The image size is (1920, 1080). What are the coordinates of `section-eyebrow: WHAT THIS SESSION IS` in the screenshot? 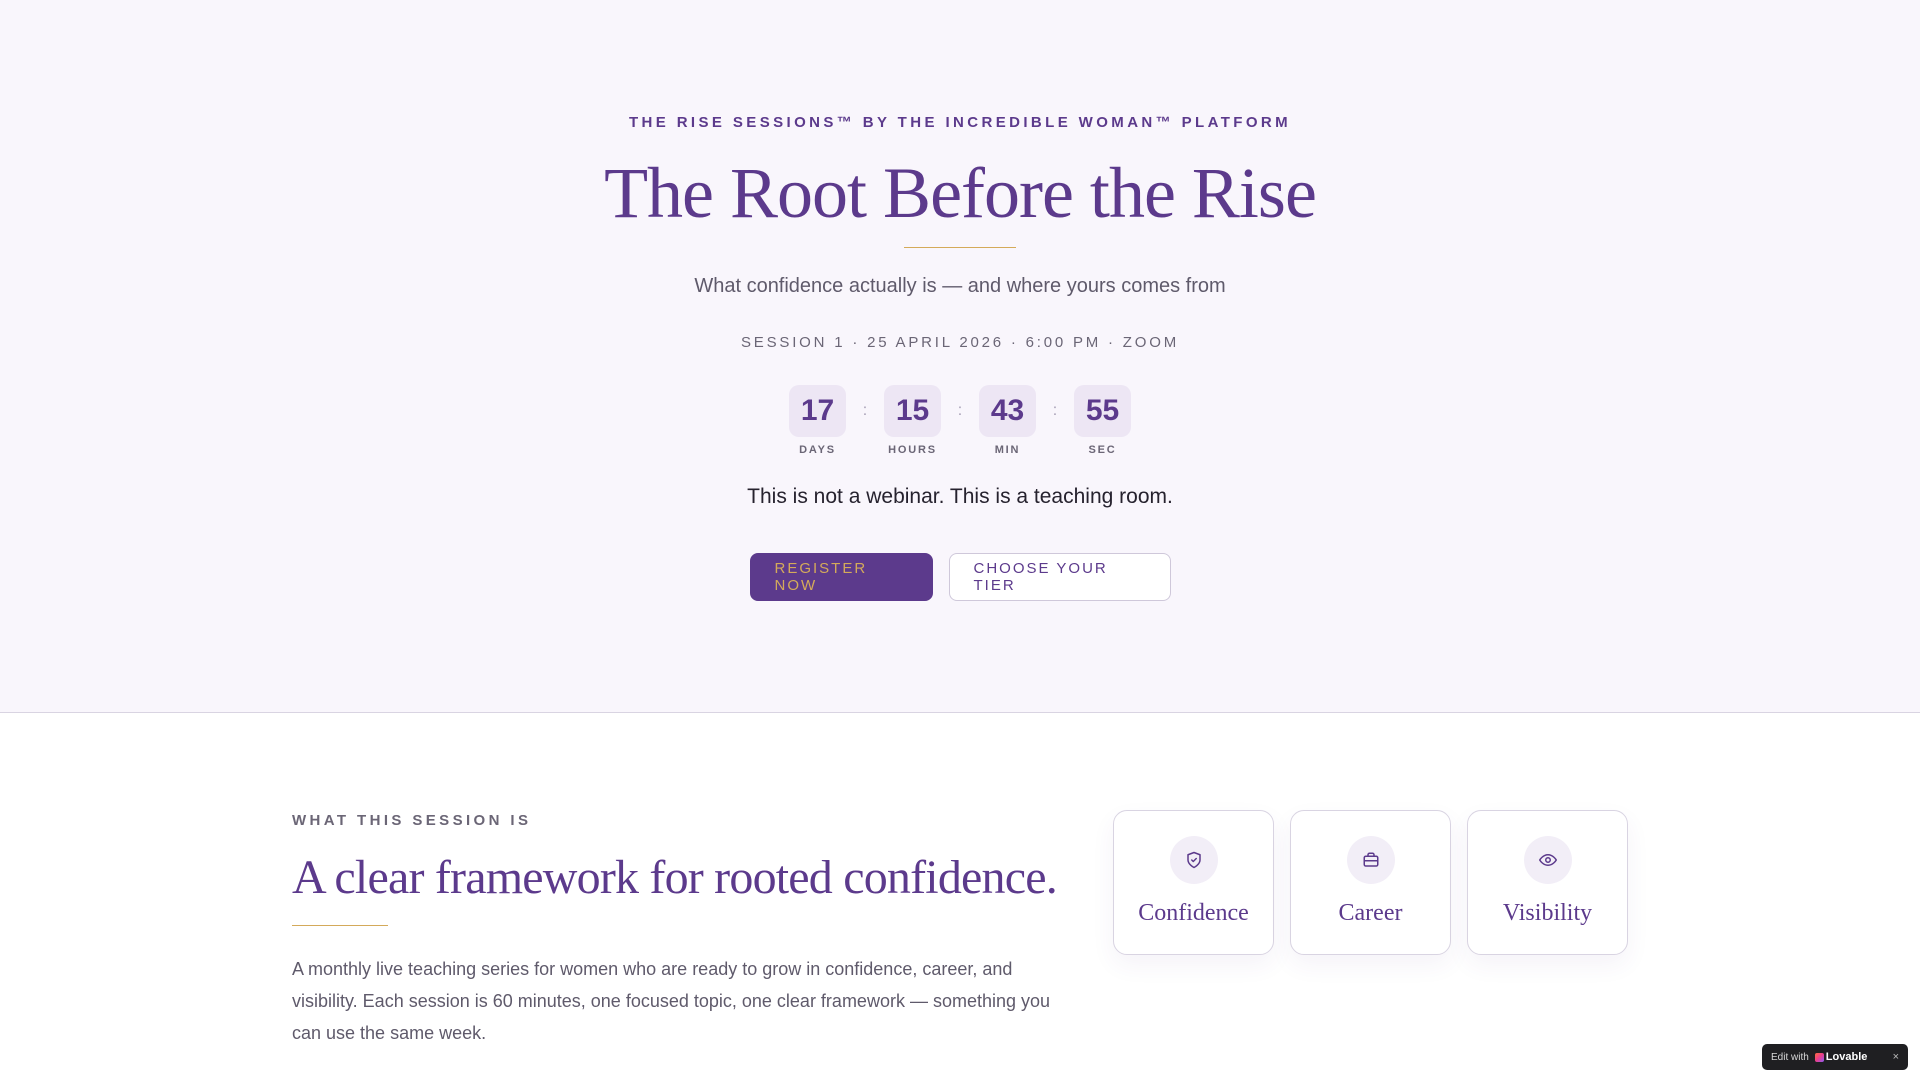 It's located at (412, 820).